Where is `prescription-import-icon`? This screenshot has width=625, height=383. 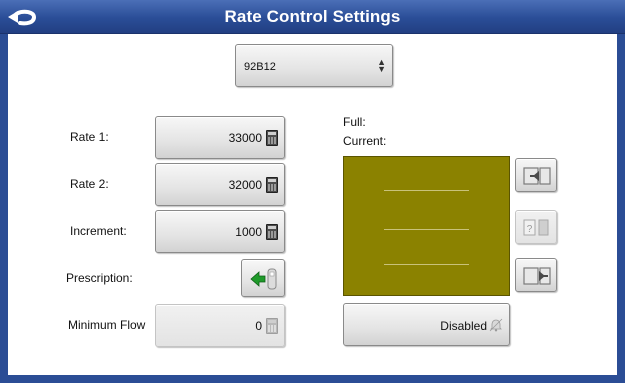 prescription-import-icon is located at coordinates (263, 279).